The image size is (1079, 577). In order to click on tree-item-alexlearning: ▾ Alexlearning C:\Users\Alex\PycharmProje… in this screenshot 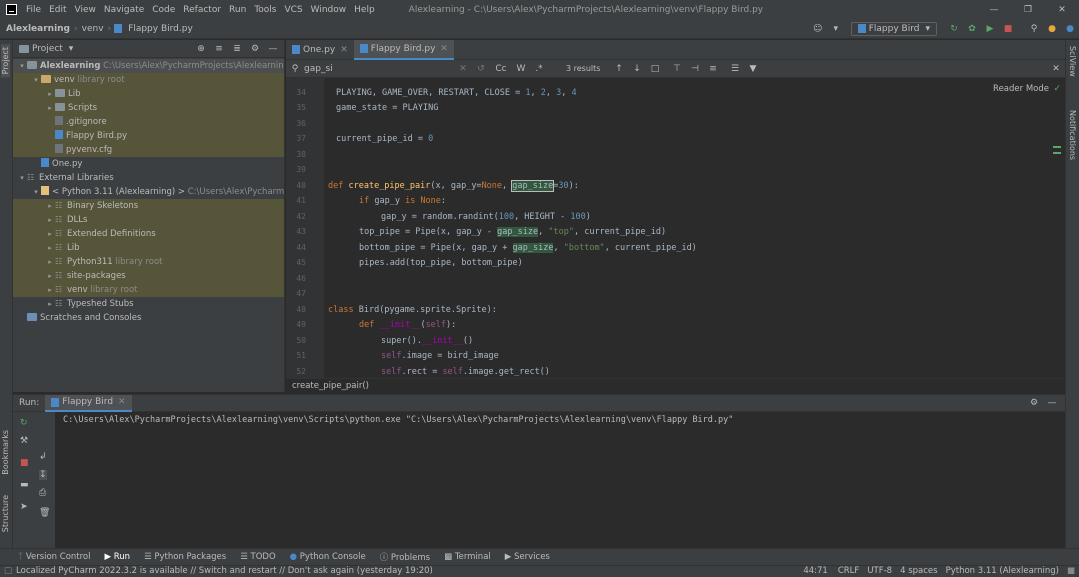, I will do `click(148, 66)`.